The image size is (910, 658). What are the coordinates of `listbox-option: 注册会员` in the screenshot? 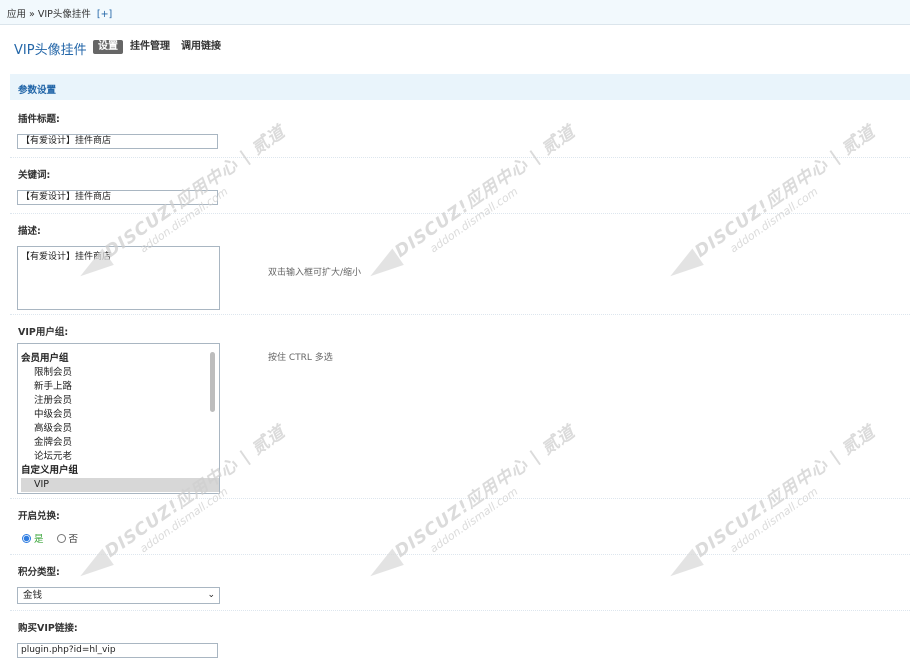 It's located at (120, 401).